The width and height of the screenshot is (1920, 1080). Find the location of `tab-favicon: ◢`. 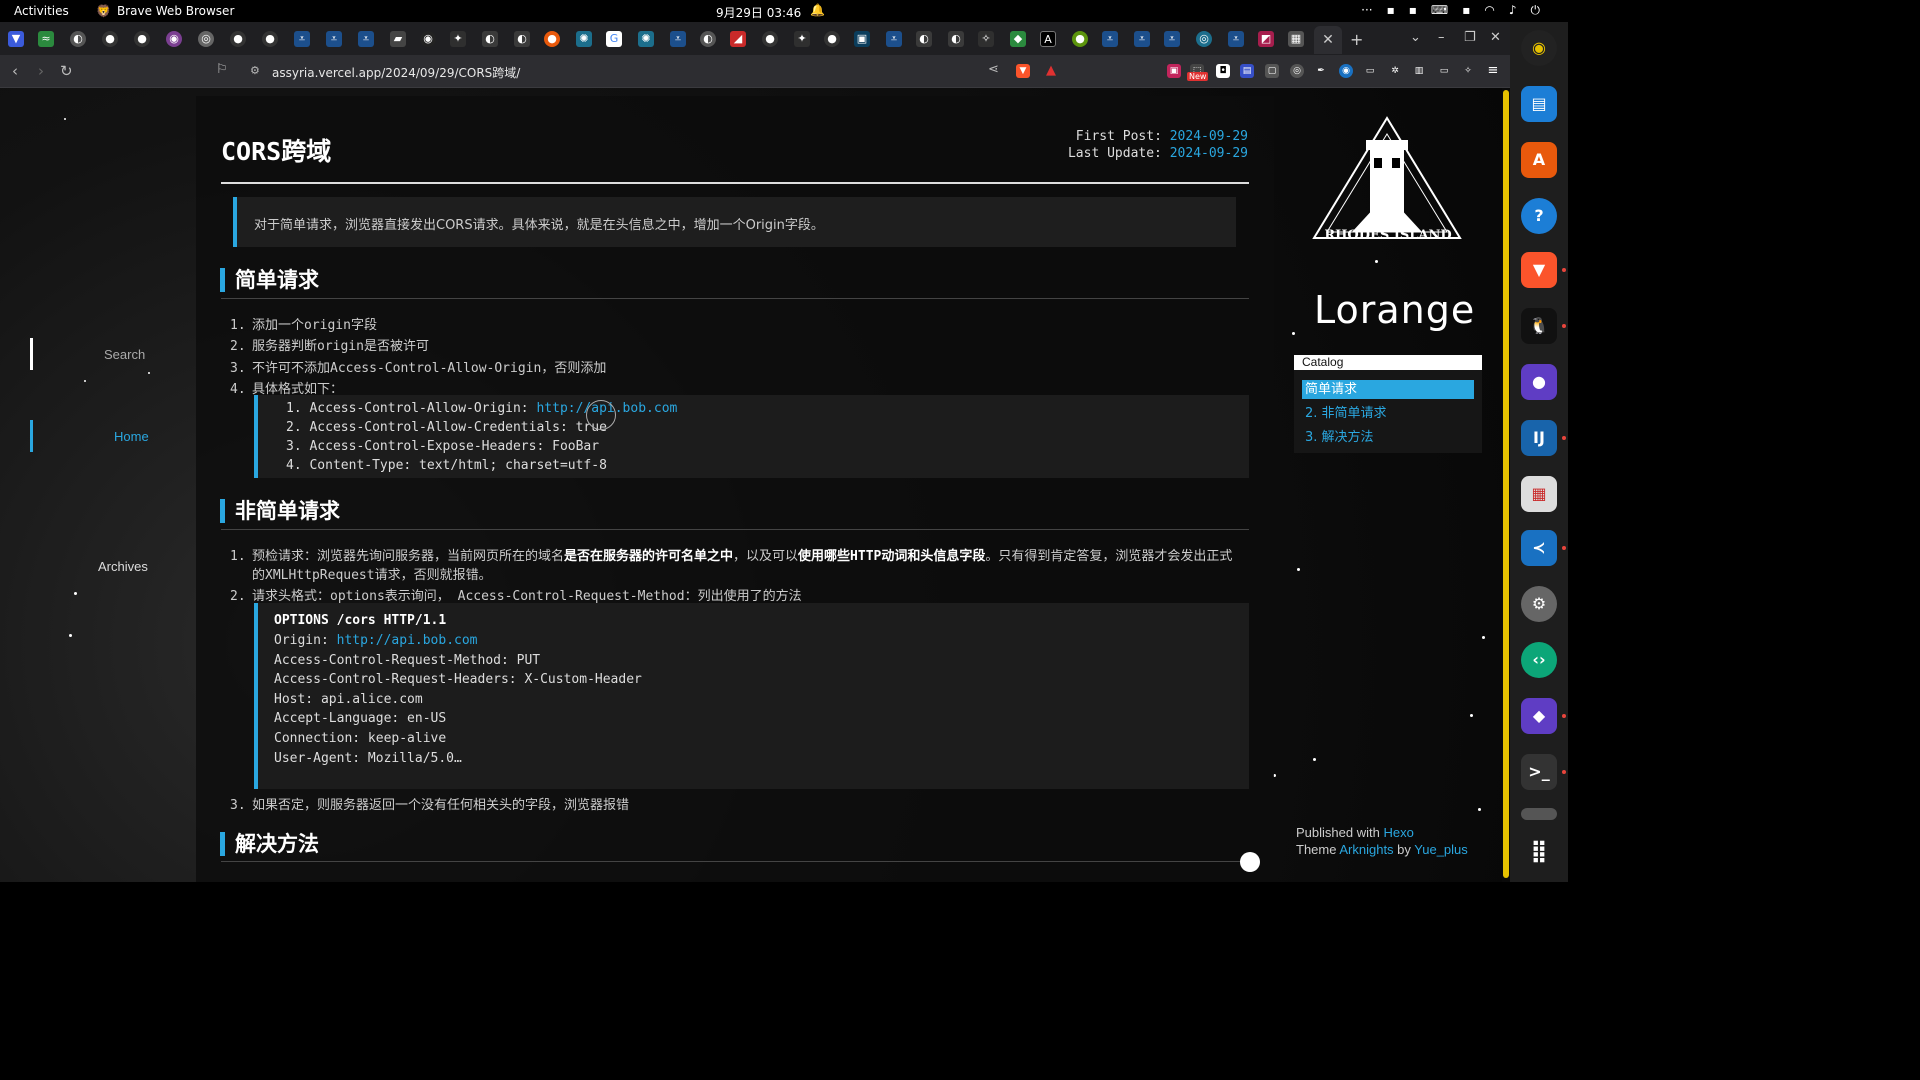

tab-favicon: ◢ is located at coordinates (738, 39).